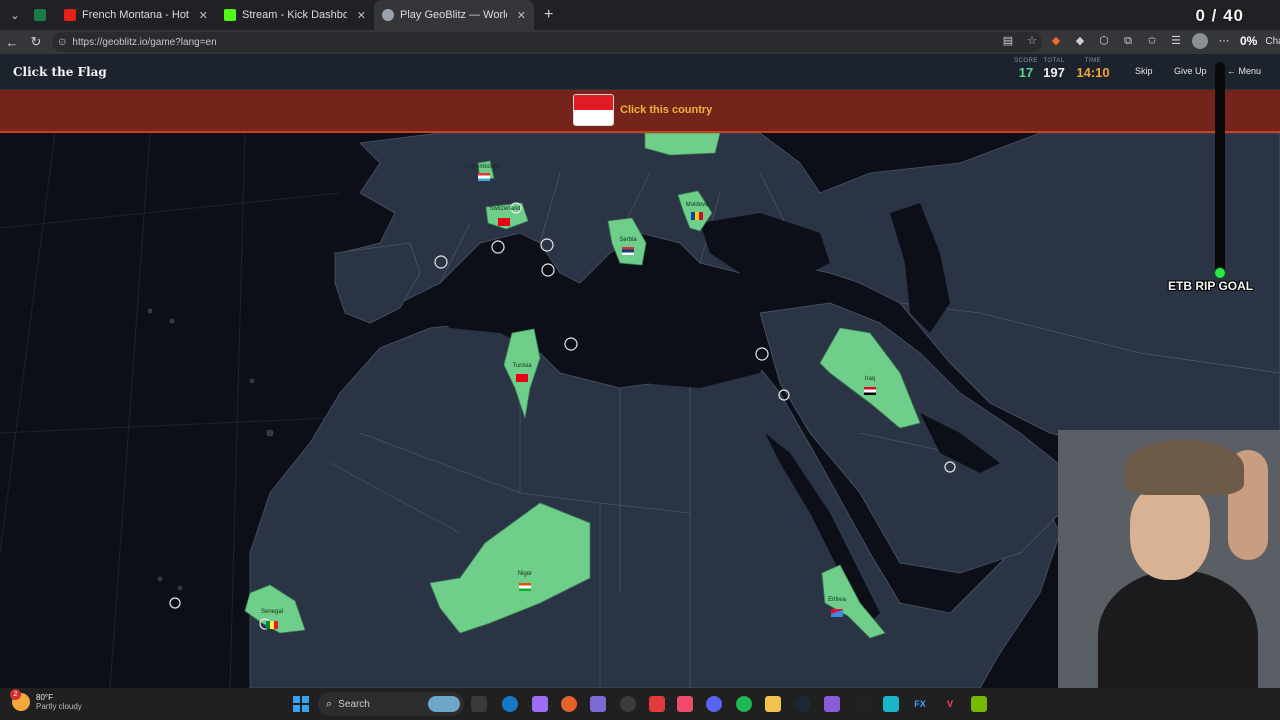 Image resolution: width=1280 pixels, height=720 pixels. What do you see at coordinates (598, 704) in the screenshot?
I see `teams-icon` at bounding box center [598, 704].